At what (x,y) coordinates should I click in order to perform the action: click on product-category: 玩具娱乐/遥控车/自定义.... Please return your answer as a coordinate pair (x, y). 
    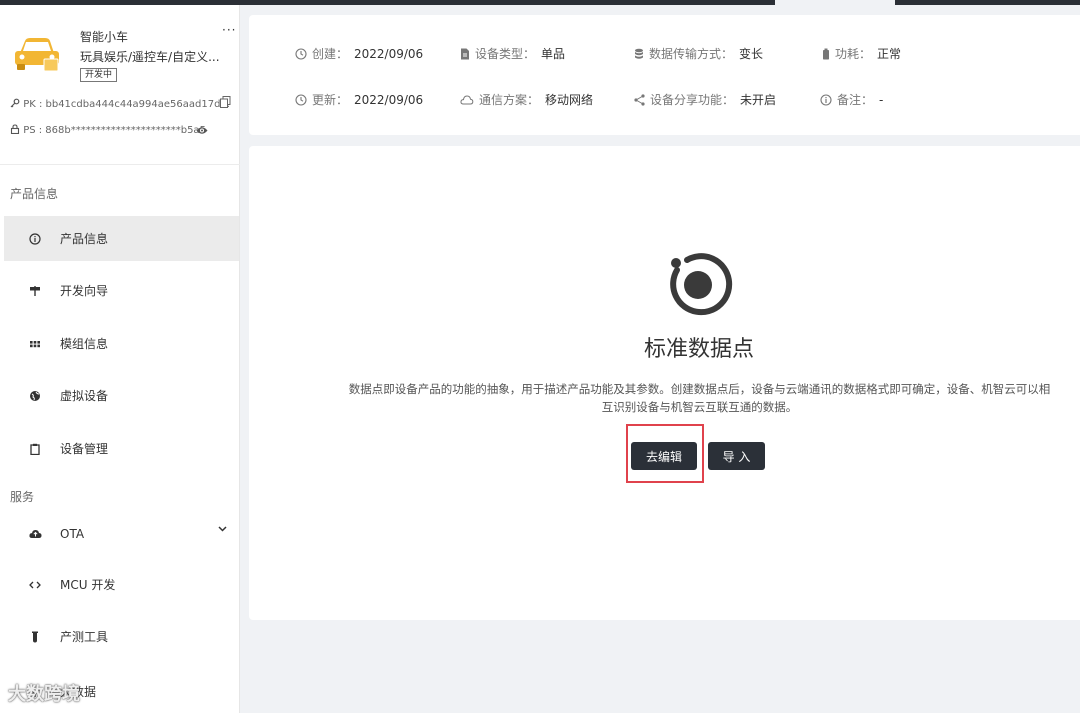
    Looking at the image, I should click on (150, 57).